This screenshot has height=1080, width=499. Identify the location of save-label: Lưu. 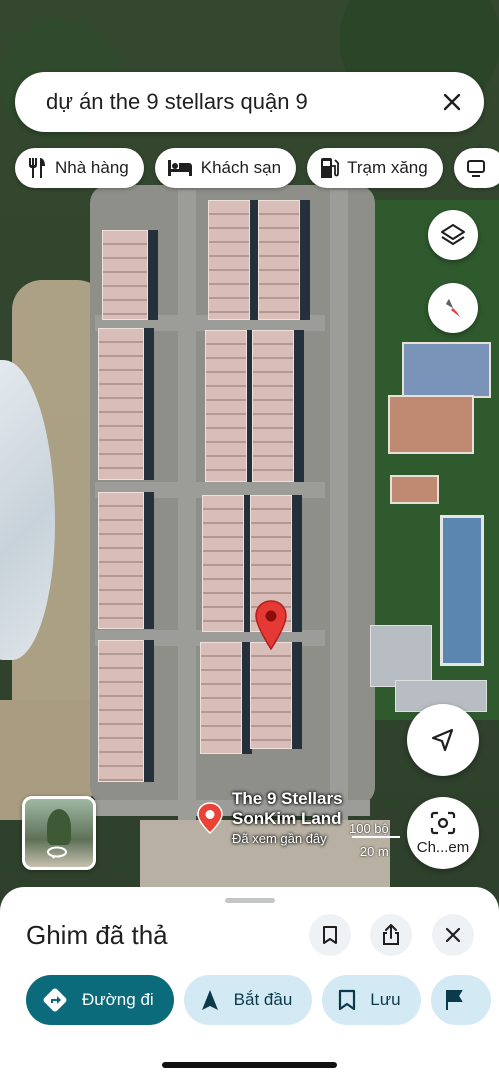
(385, 999).